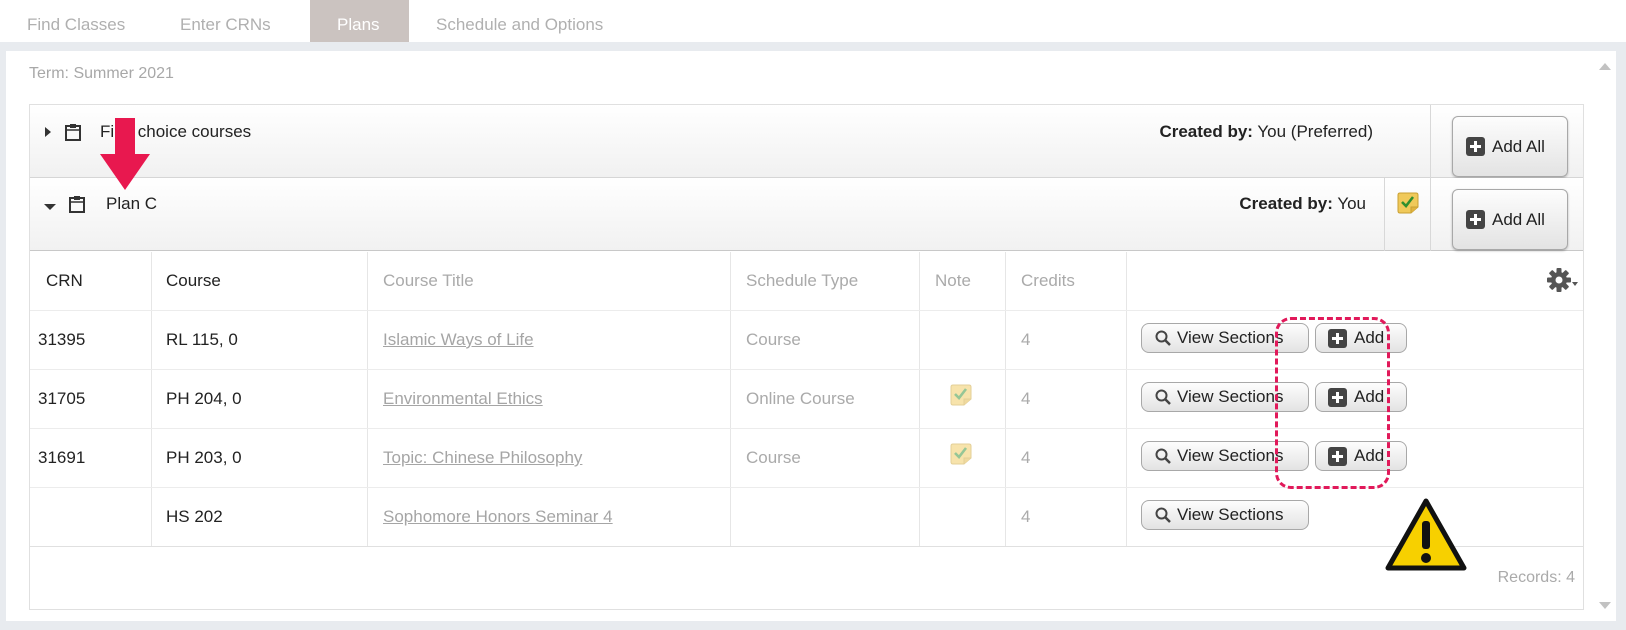 The height and width of the screenshot is (630, 1626). I want to click on arrow-down-icon, so click(125, 154).